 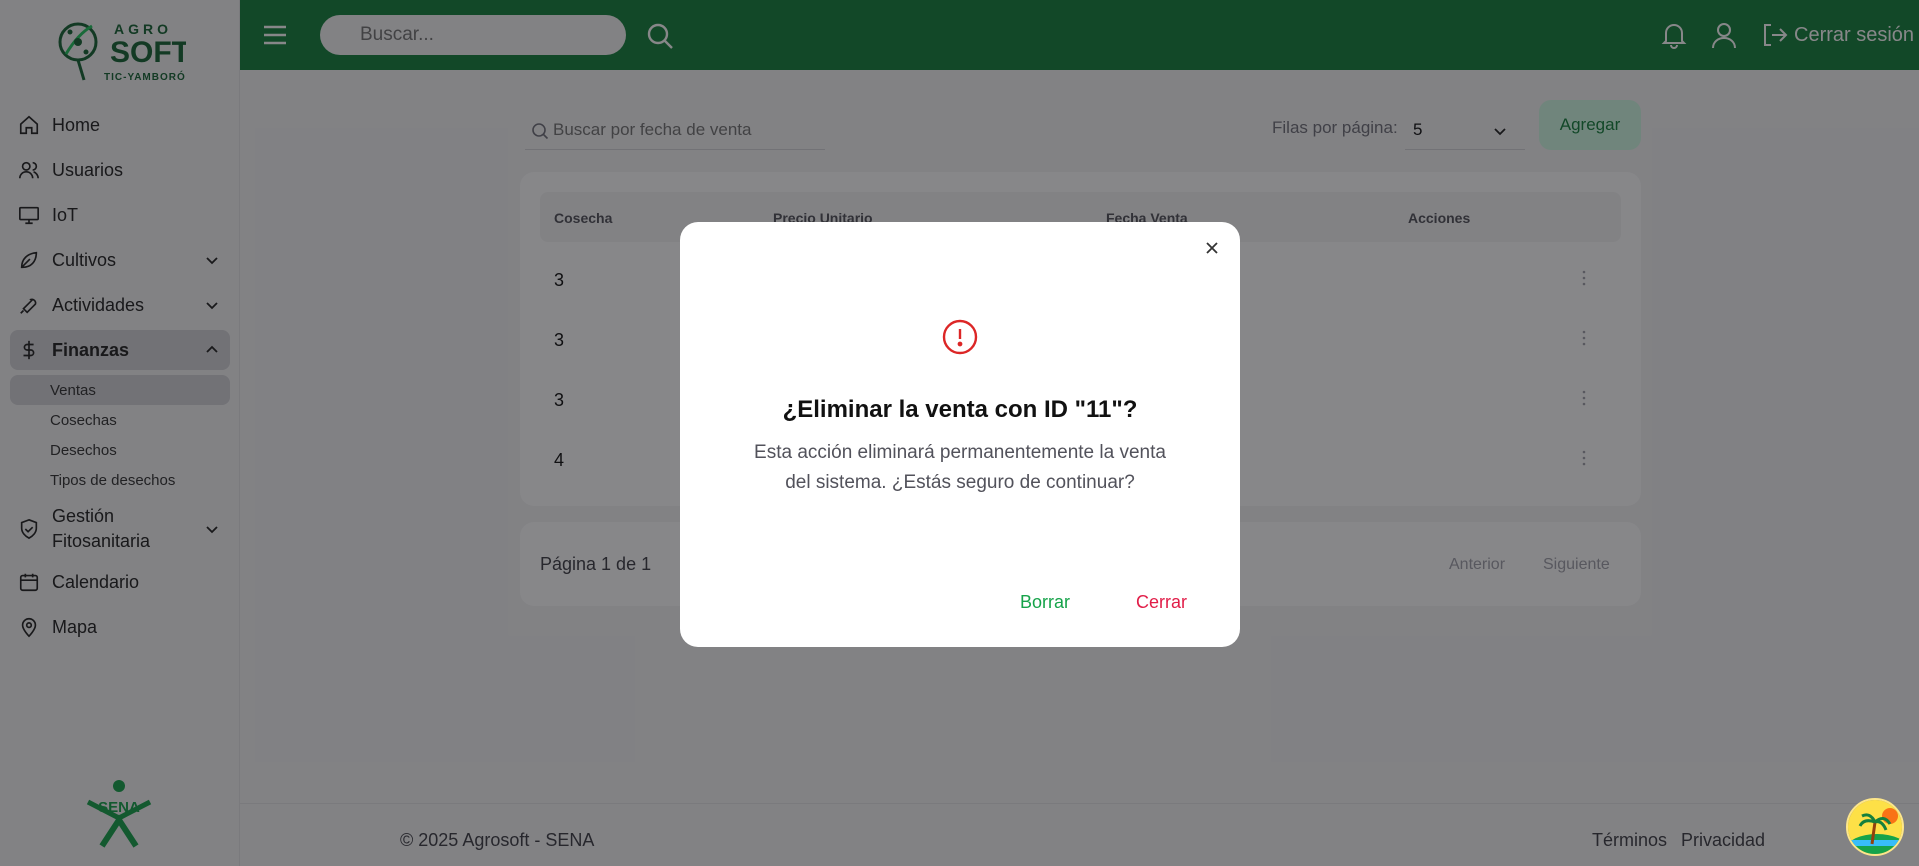 What do you see at coordinates (1161, 602) in the screenshot?
I see `cancel-button: Cerrar` at bounding box center [1161, 602].